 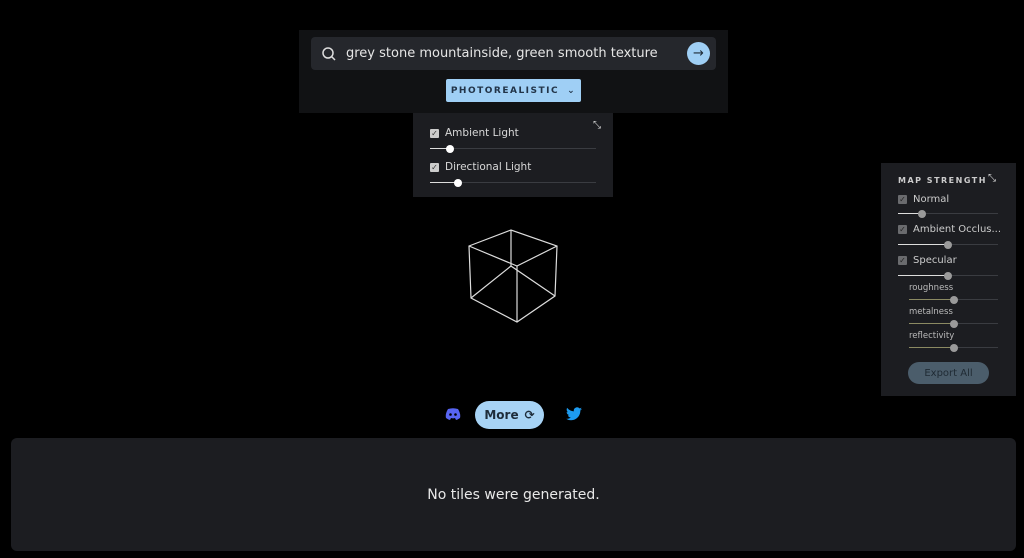 I want to click on metalness-slider, so click(x=953, y=323).